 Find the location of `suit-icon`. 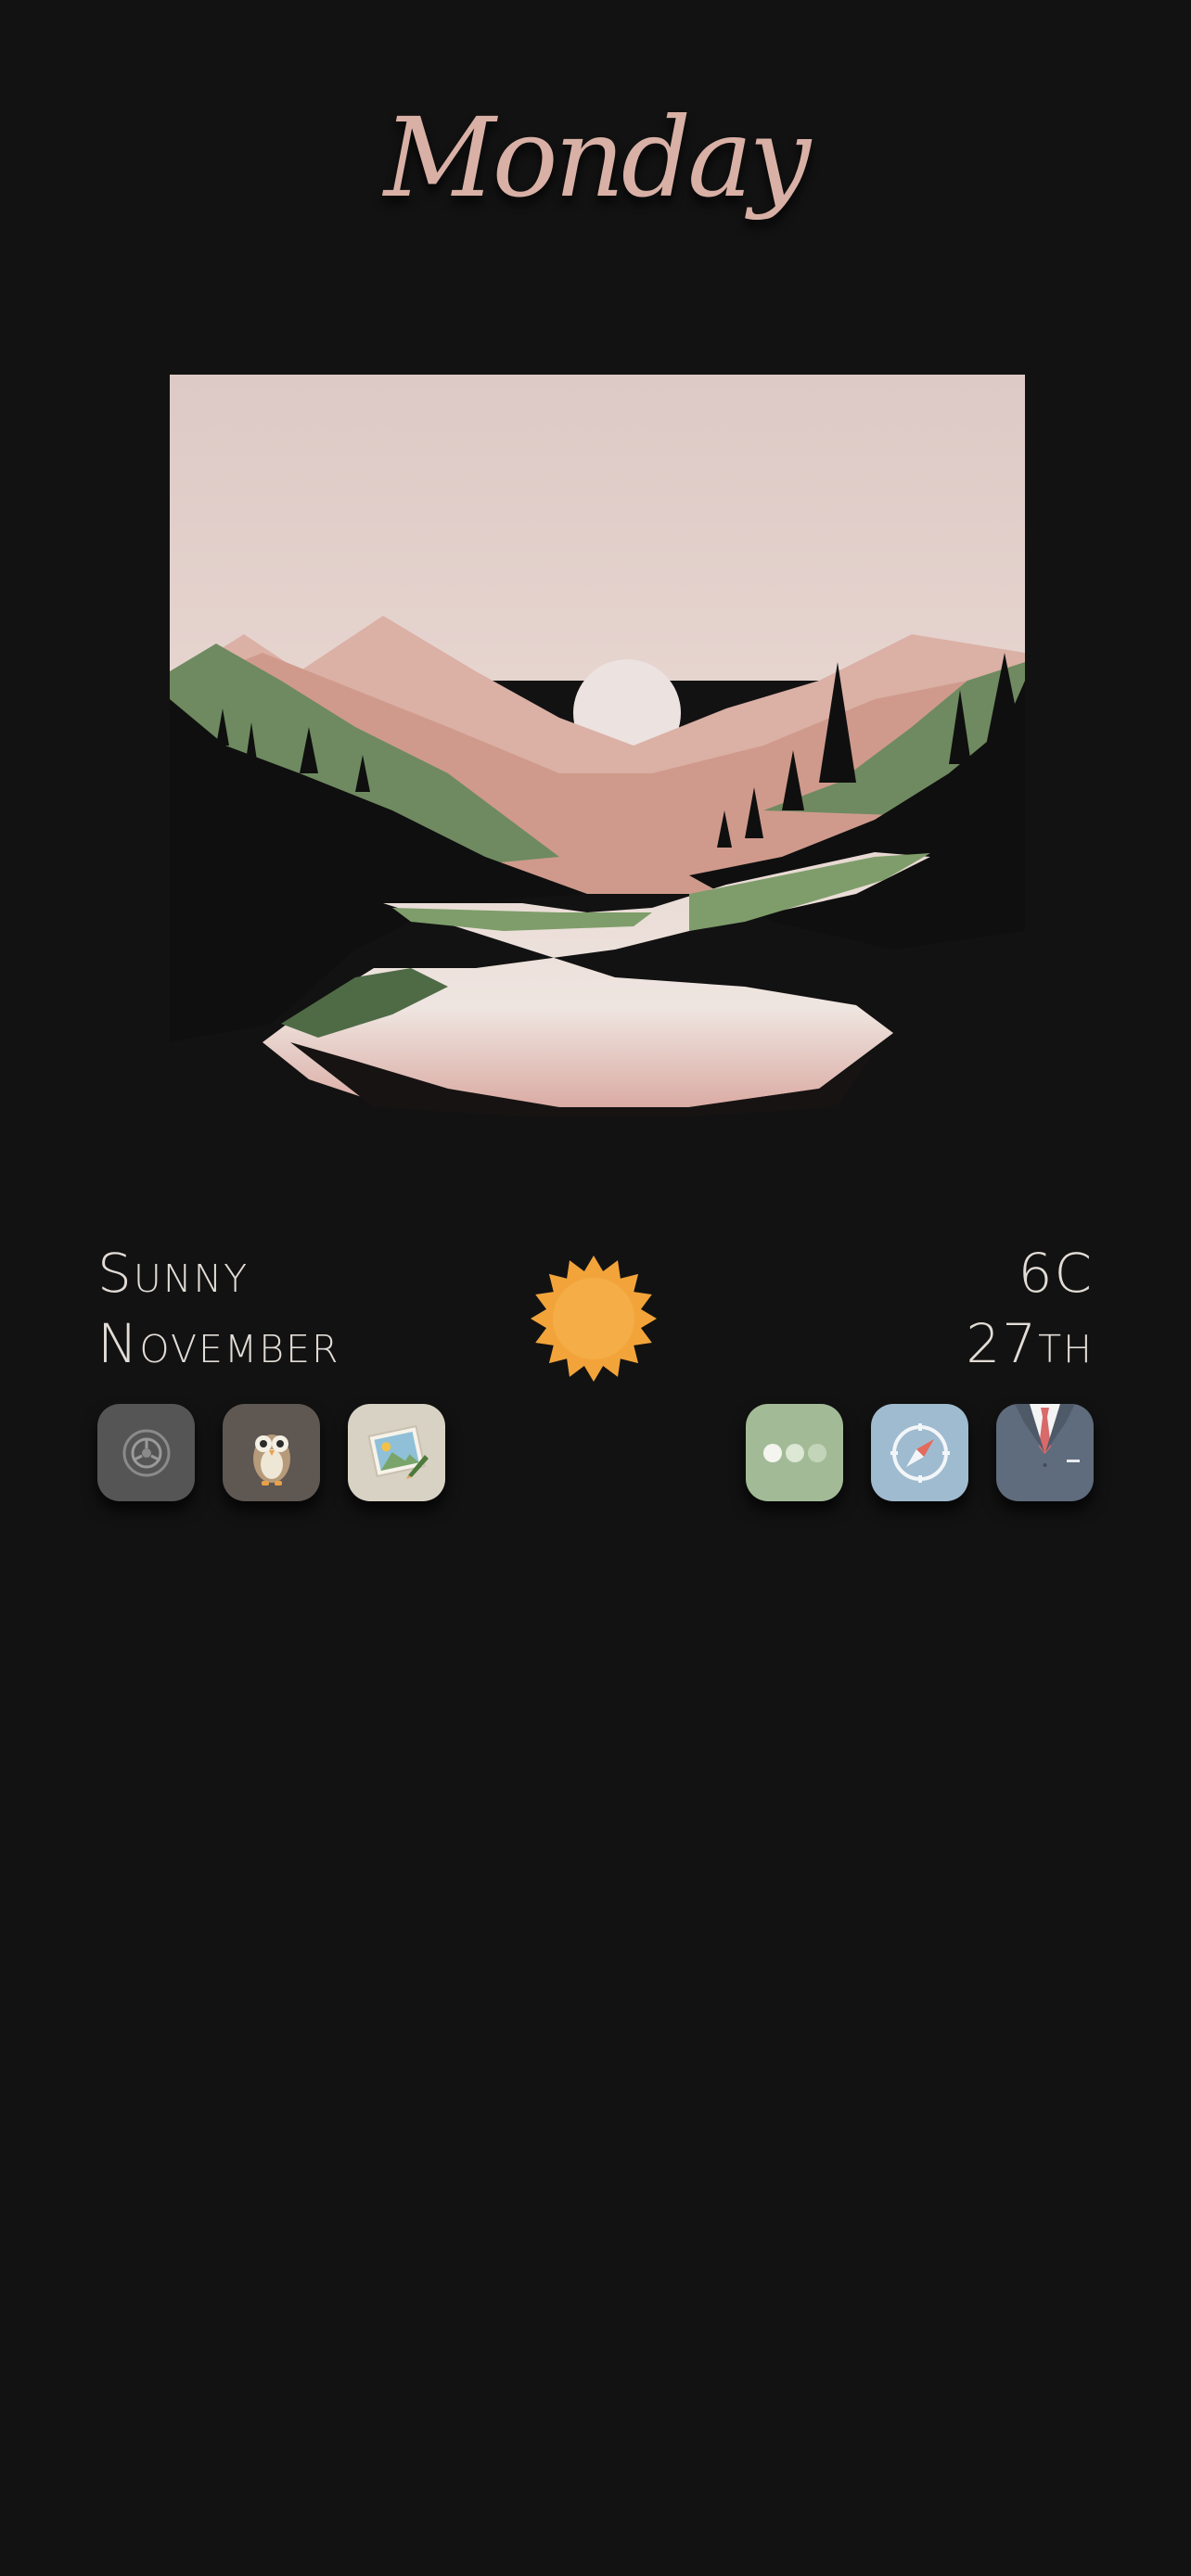

suit-icon is located at coordinates (1047, 1435).